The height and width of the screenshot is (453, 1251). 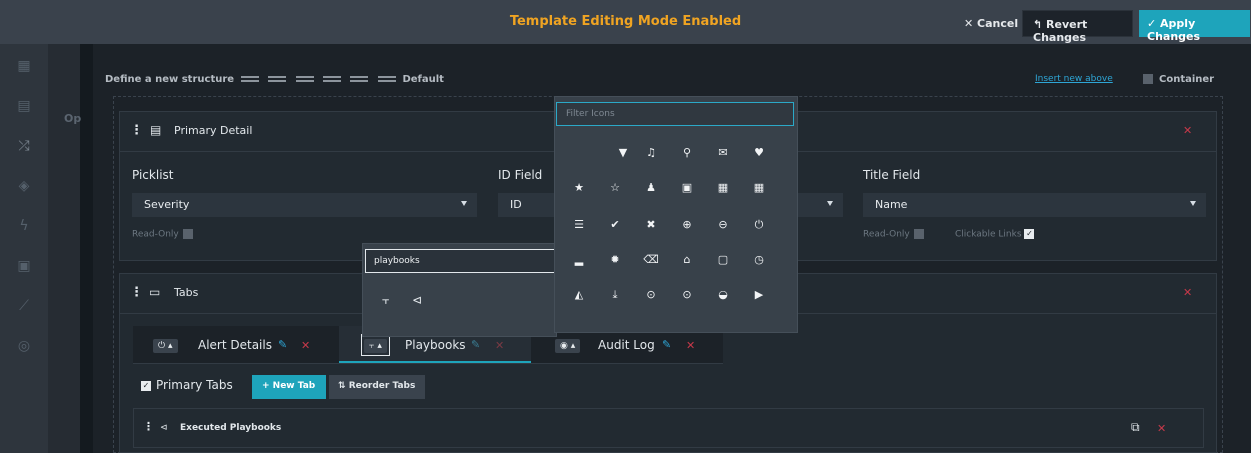 What do you see at coordinates (759, 188) in the screenshot?
I see `th-icon: ▦` at bounding box center [759, 188].